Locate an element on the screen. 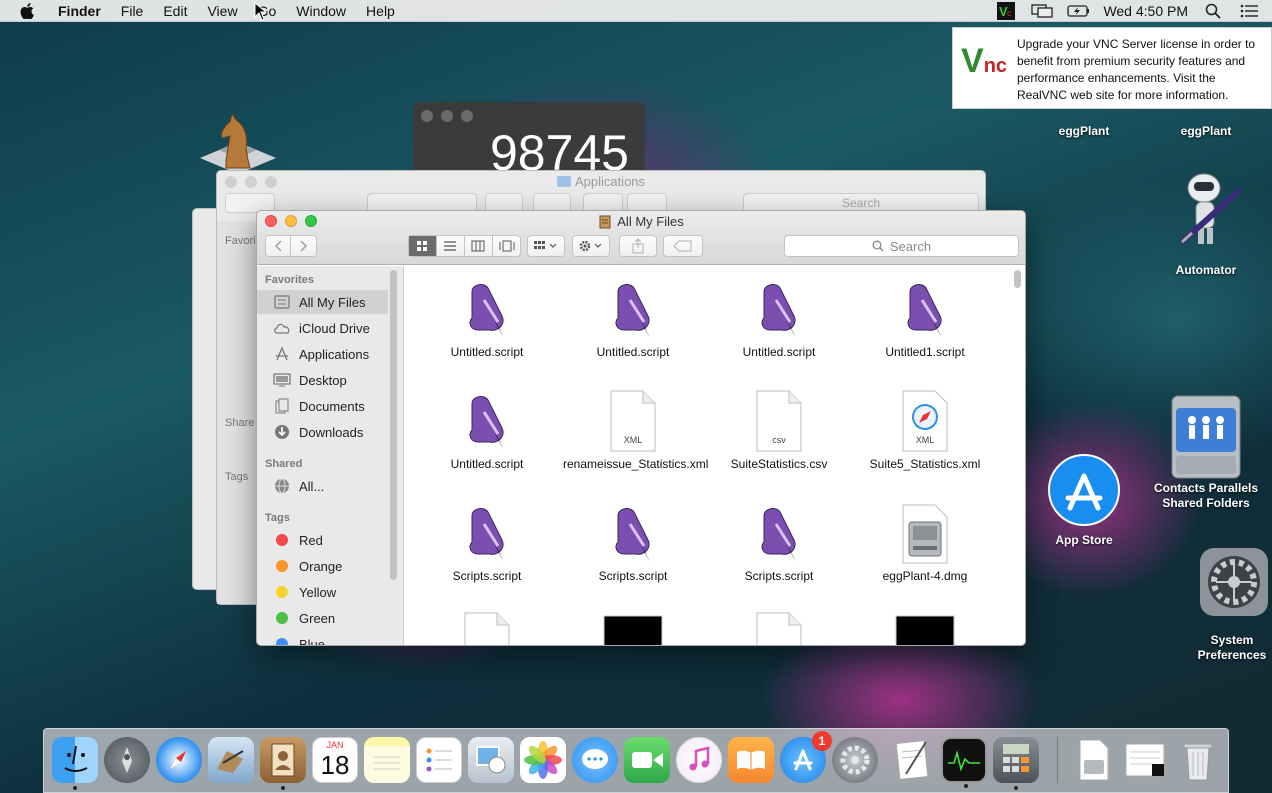  dock-photos-icon is located at coordinates (543, 760).